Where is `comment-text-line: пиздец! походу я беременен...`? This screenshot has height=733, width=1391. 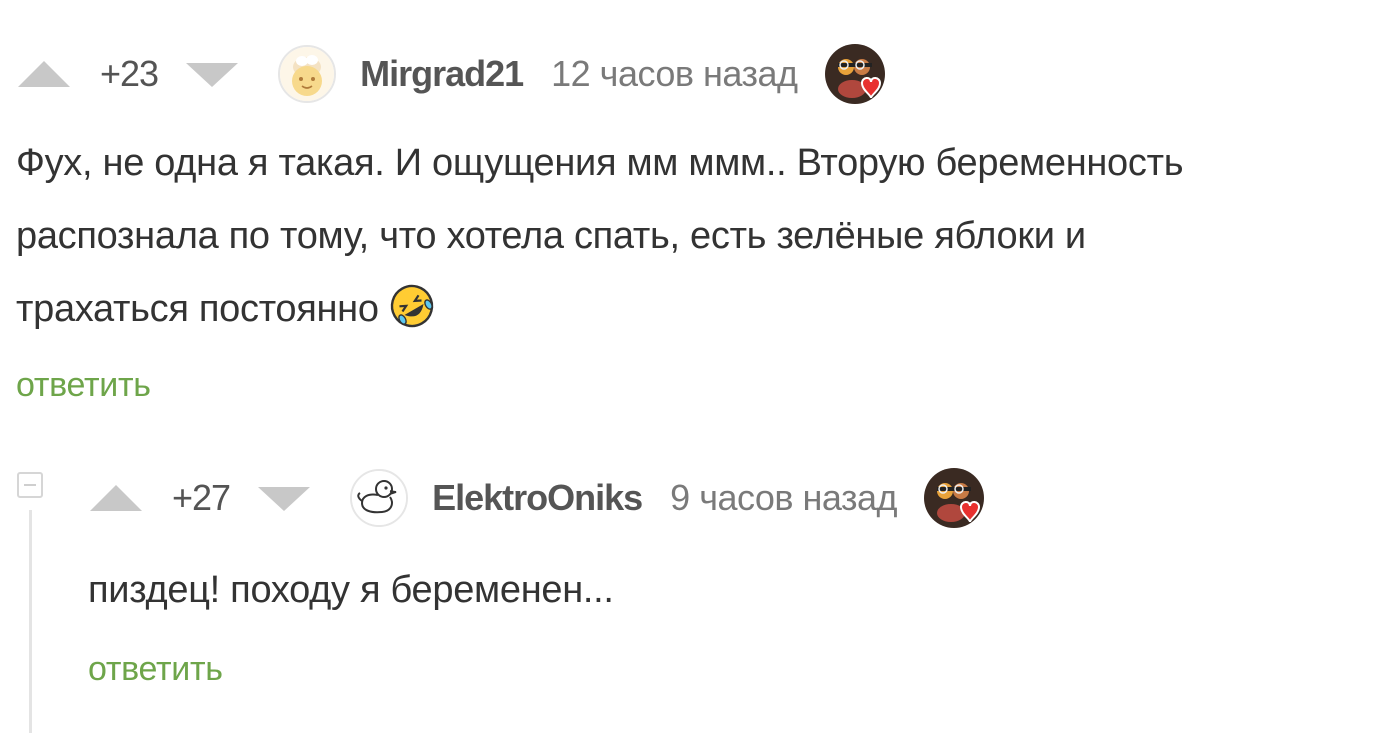 comment-text-line: пиздец! походу я беременен... is located at coordinates (351, 590).